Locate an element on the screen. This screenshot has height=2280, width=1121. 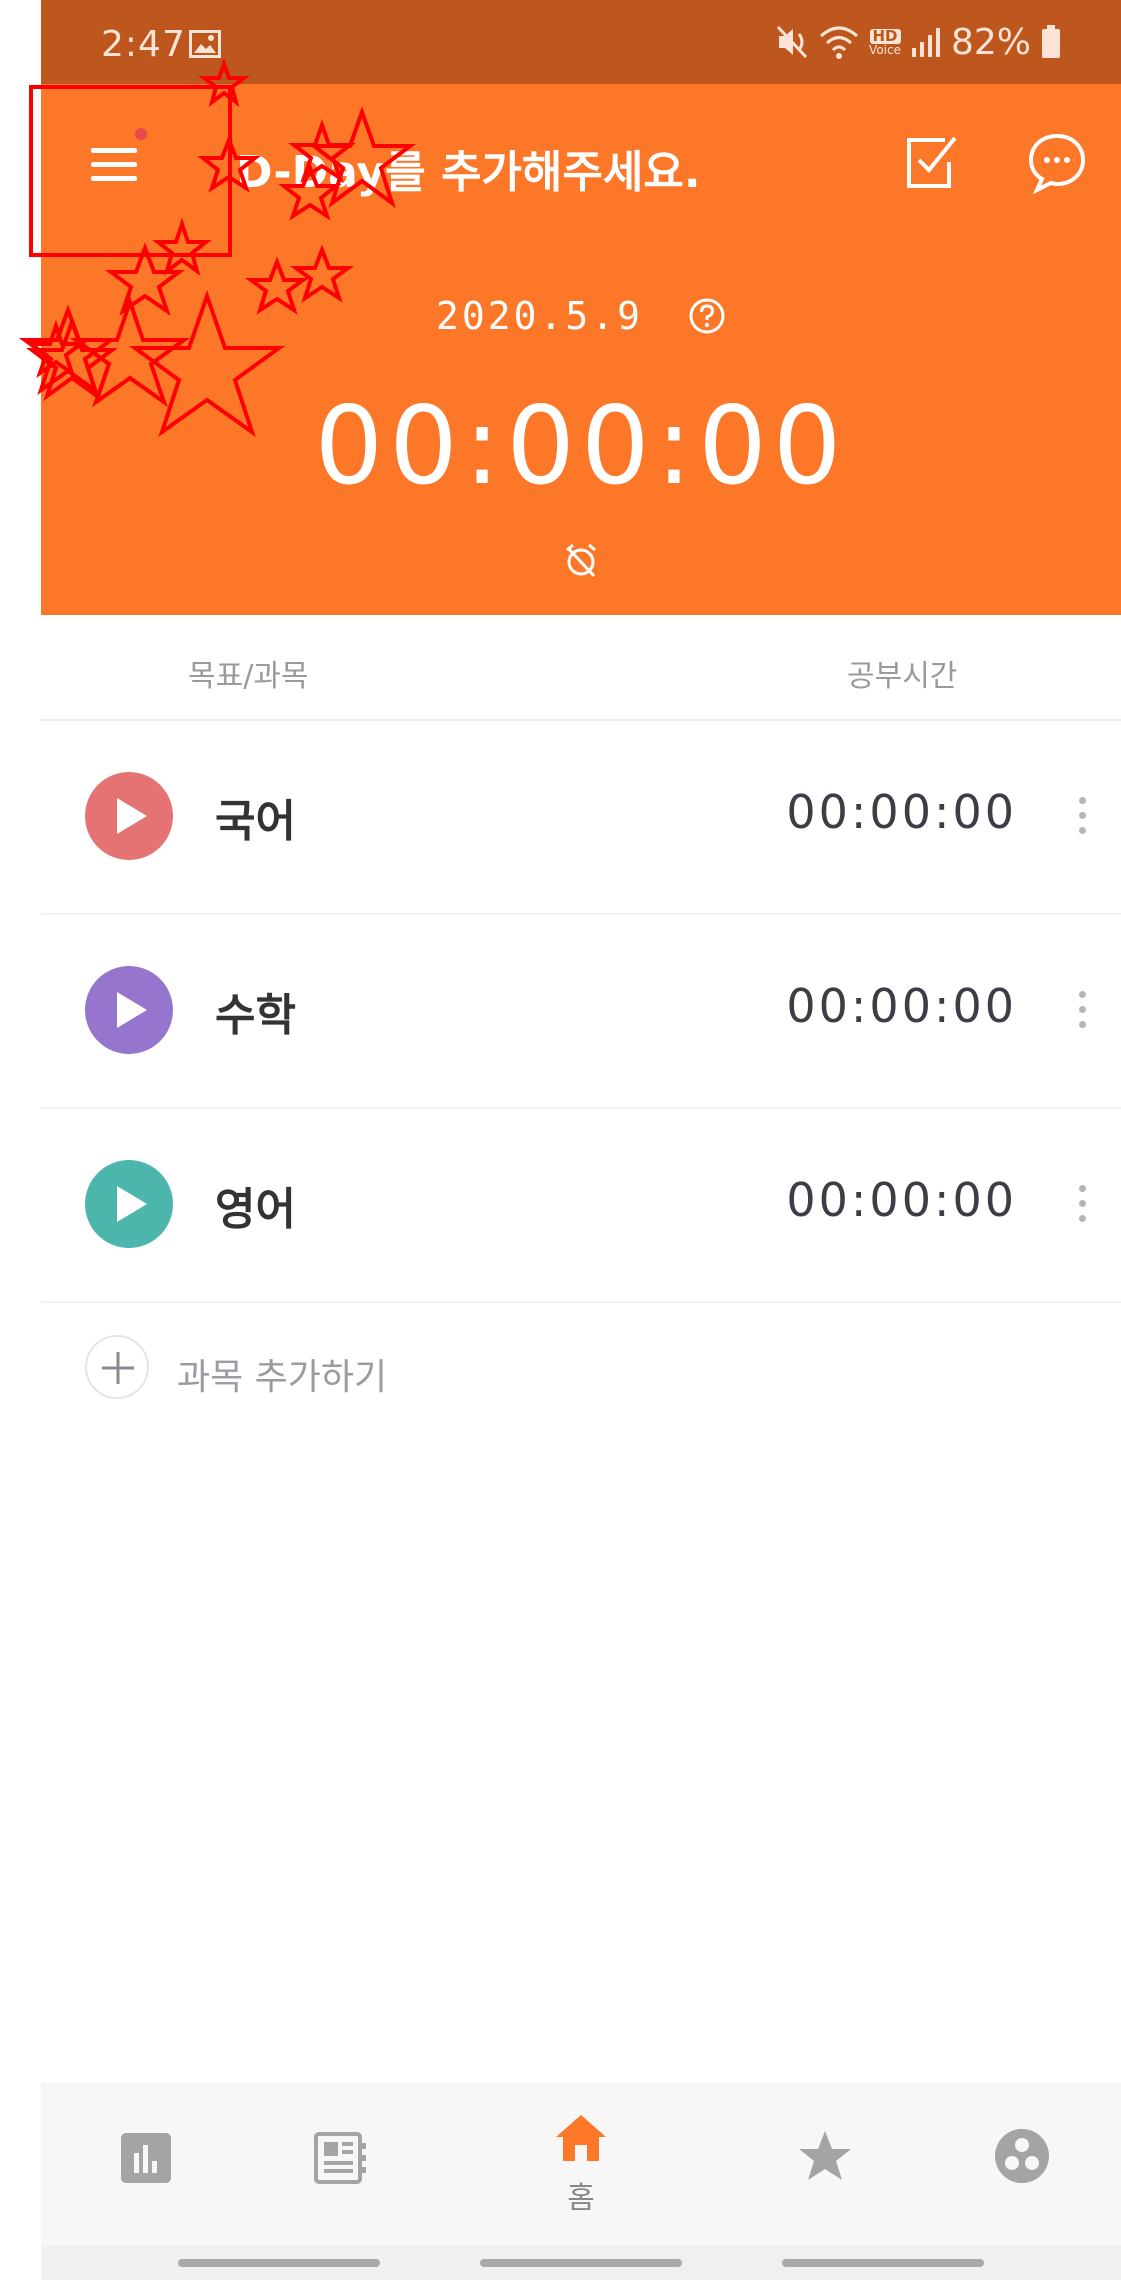
subject-name: 영어 is located at coordinates (255, 1209).